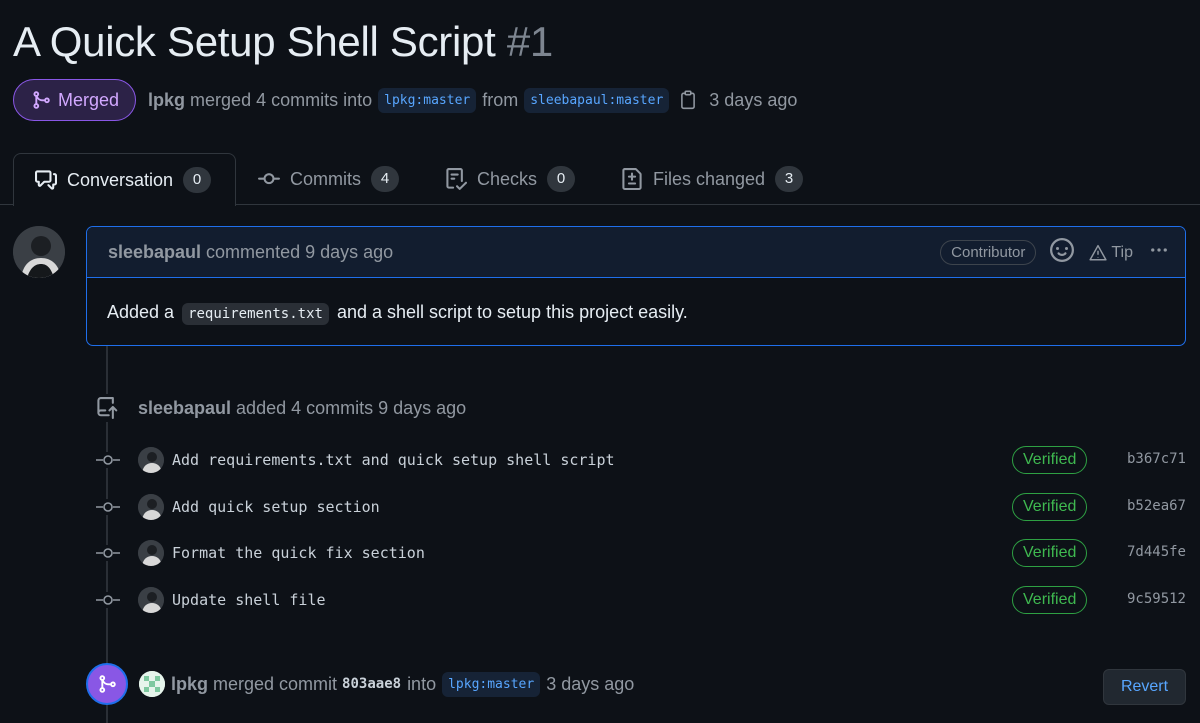  What do you see at coordinates (281, 99) in the screenshot?
I see `merged-text: merged 4 commits into` at bounding box center [281, 99].